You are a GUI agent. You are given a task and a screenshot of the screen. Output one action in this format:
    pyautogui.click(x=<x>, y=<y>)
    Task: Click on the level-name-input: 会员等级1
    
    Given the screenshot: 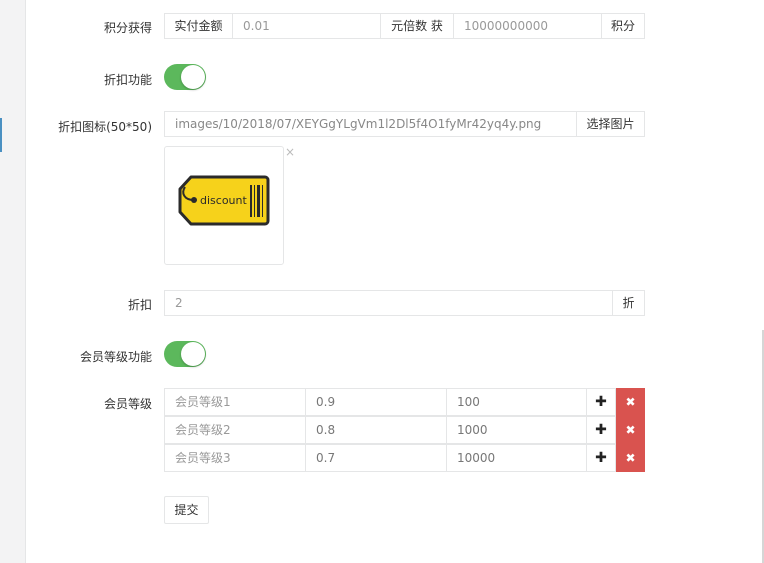 What is the action you would take?
    pyautogui.click(x=235, y=402)
    